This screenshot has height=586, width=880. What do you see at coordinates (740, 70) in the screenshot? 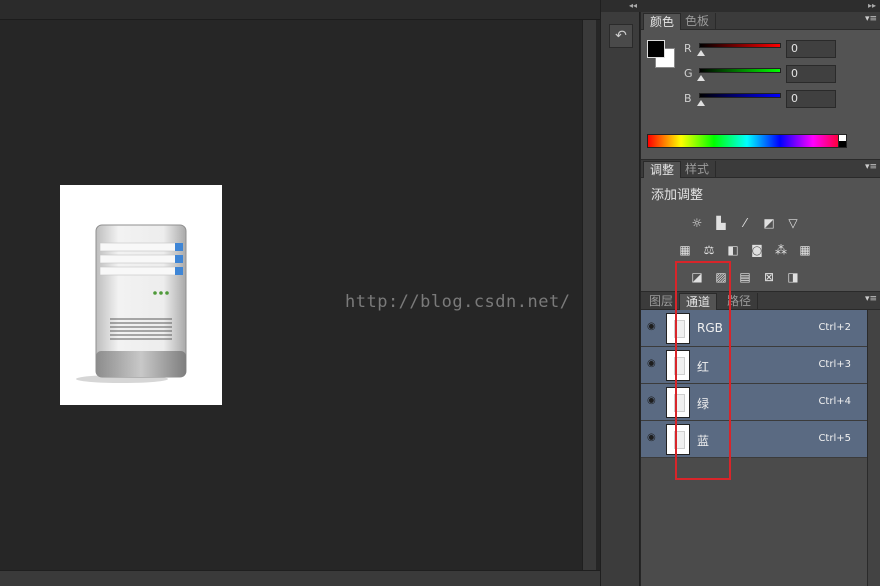
I see `green-slider` at bounding box center [740, 70].